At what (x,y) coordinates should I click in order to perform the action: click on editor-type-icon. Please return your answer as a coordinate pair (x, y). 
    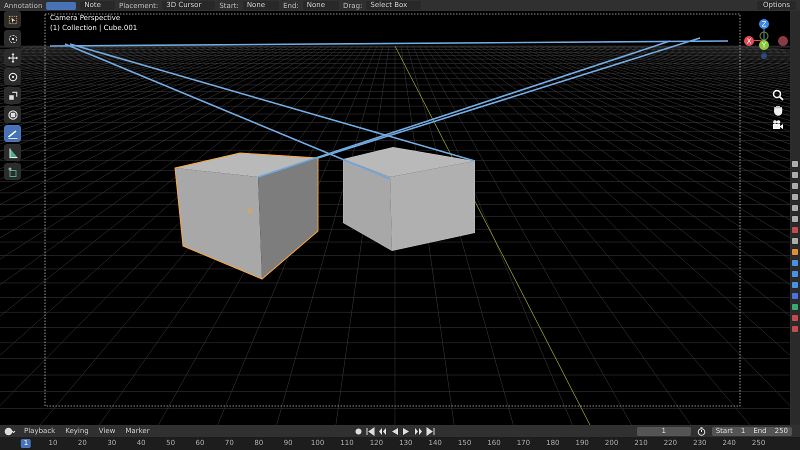
    Looking at the image, I should click on (10, 431).